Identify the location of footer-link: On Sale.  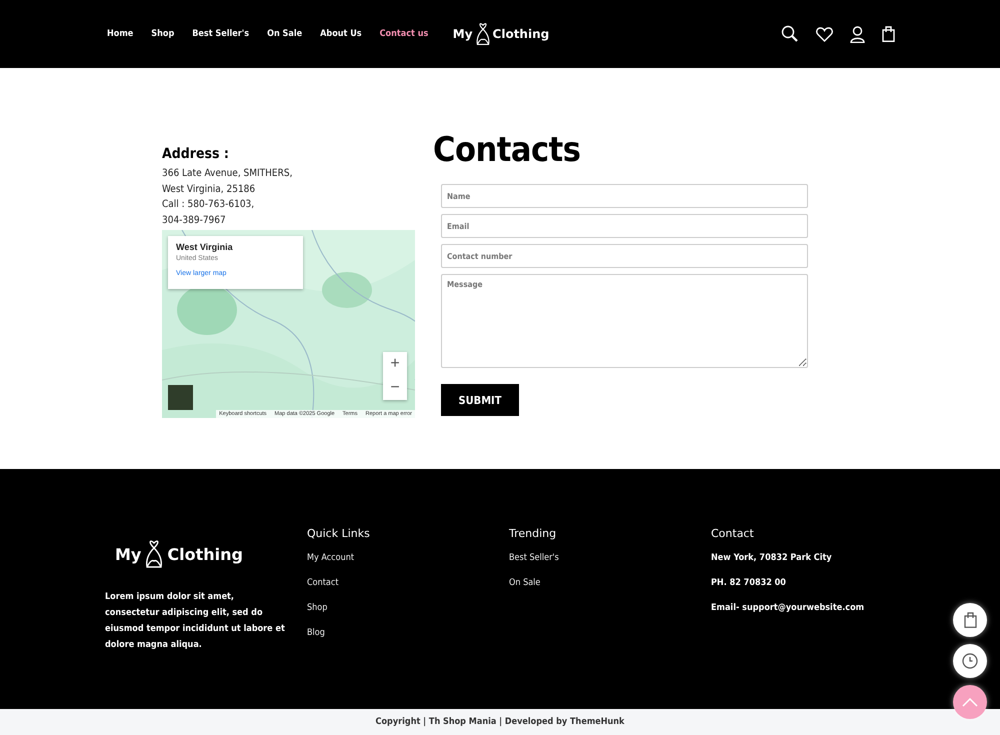
(610, 583).